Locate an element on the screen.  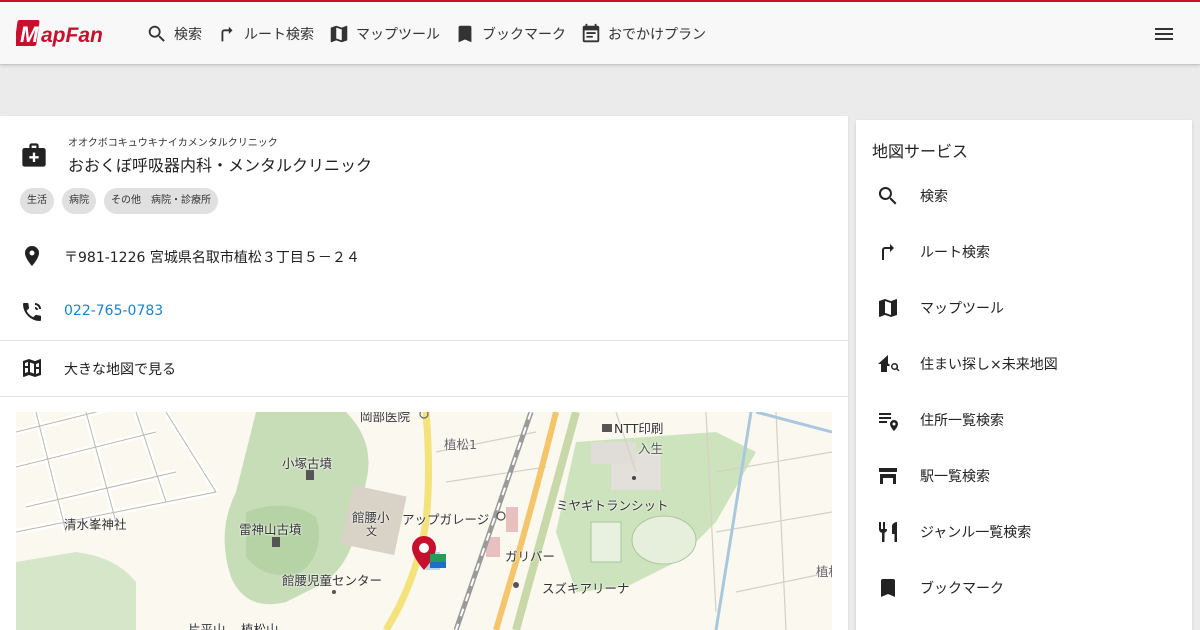
map-label: ガリバー is located at coordinates (530, 556).